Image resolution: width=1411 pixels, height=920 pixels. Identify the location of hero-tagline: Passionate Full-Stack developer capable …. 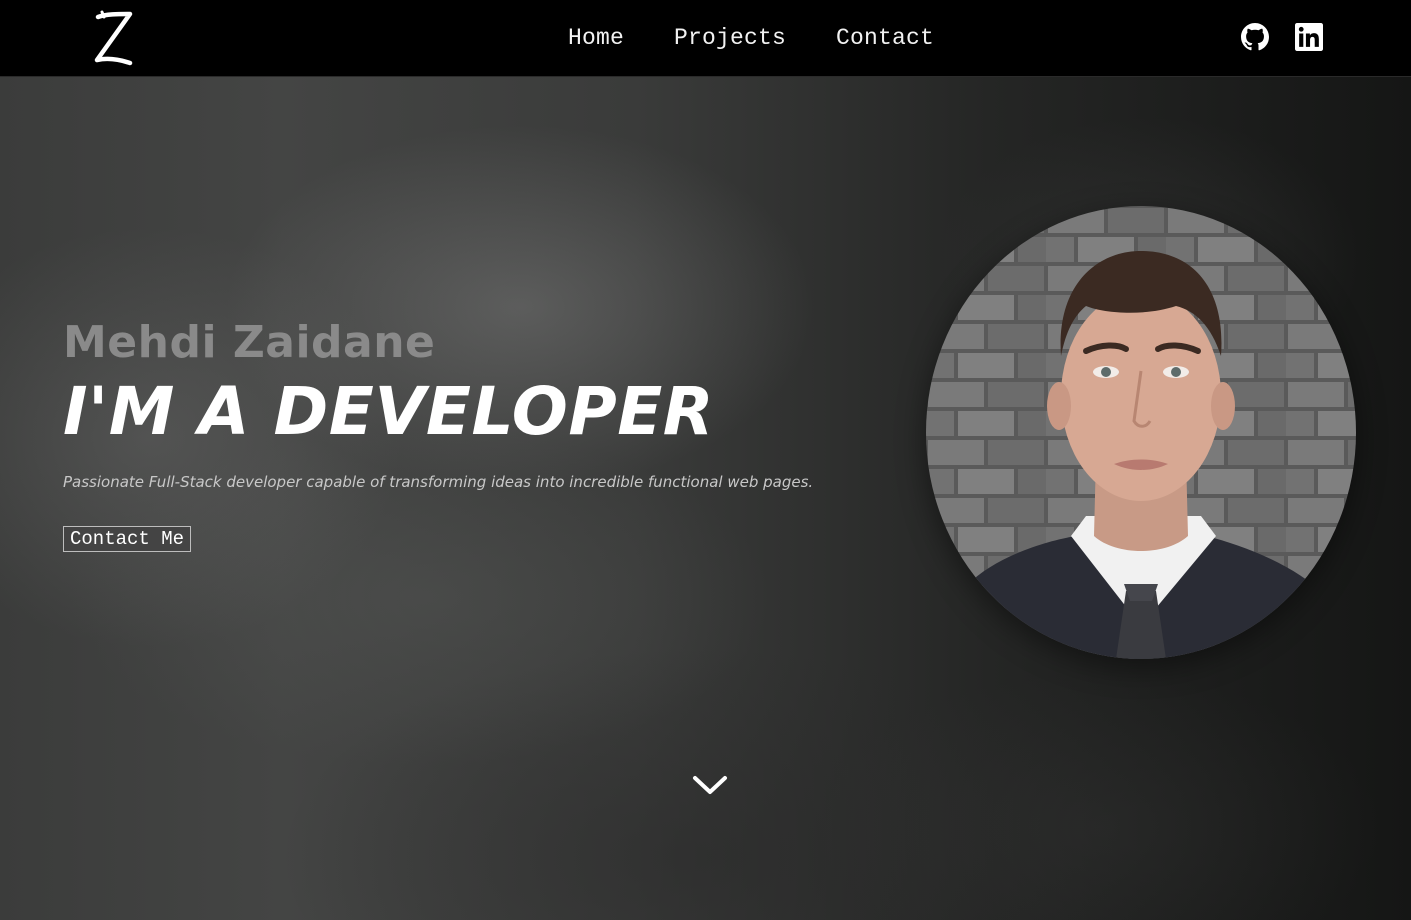
(438, 482).